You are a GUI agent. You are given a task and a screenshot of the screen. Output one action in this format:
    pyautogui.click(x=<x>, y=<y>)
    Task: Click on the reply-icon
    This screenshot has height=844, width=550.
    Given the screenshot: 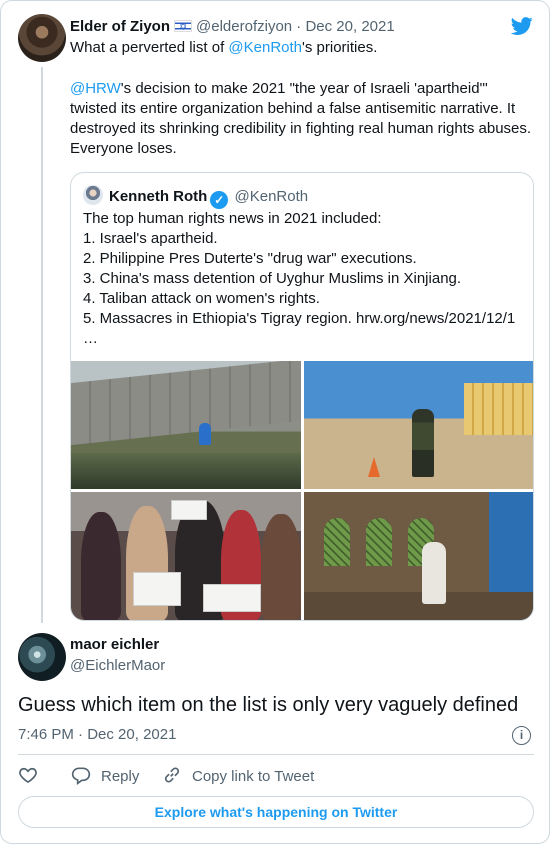 What is the action you would take?
    pyautogui.click(x=81, y=776)
    